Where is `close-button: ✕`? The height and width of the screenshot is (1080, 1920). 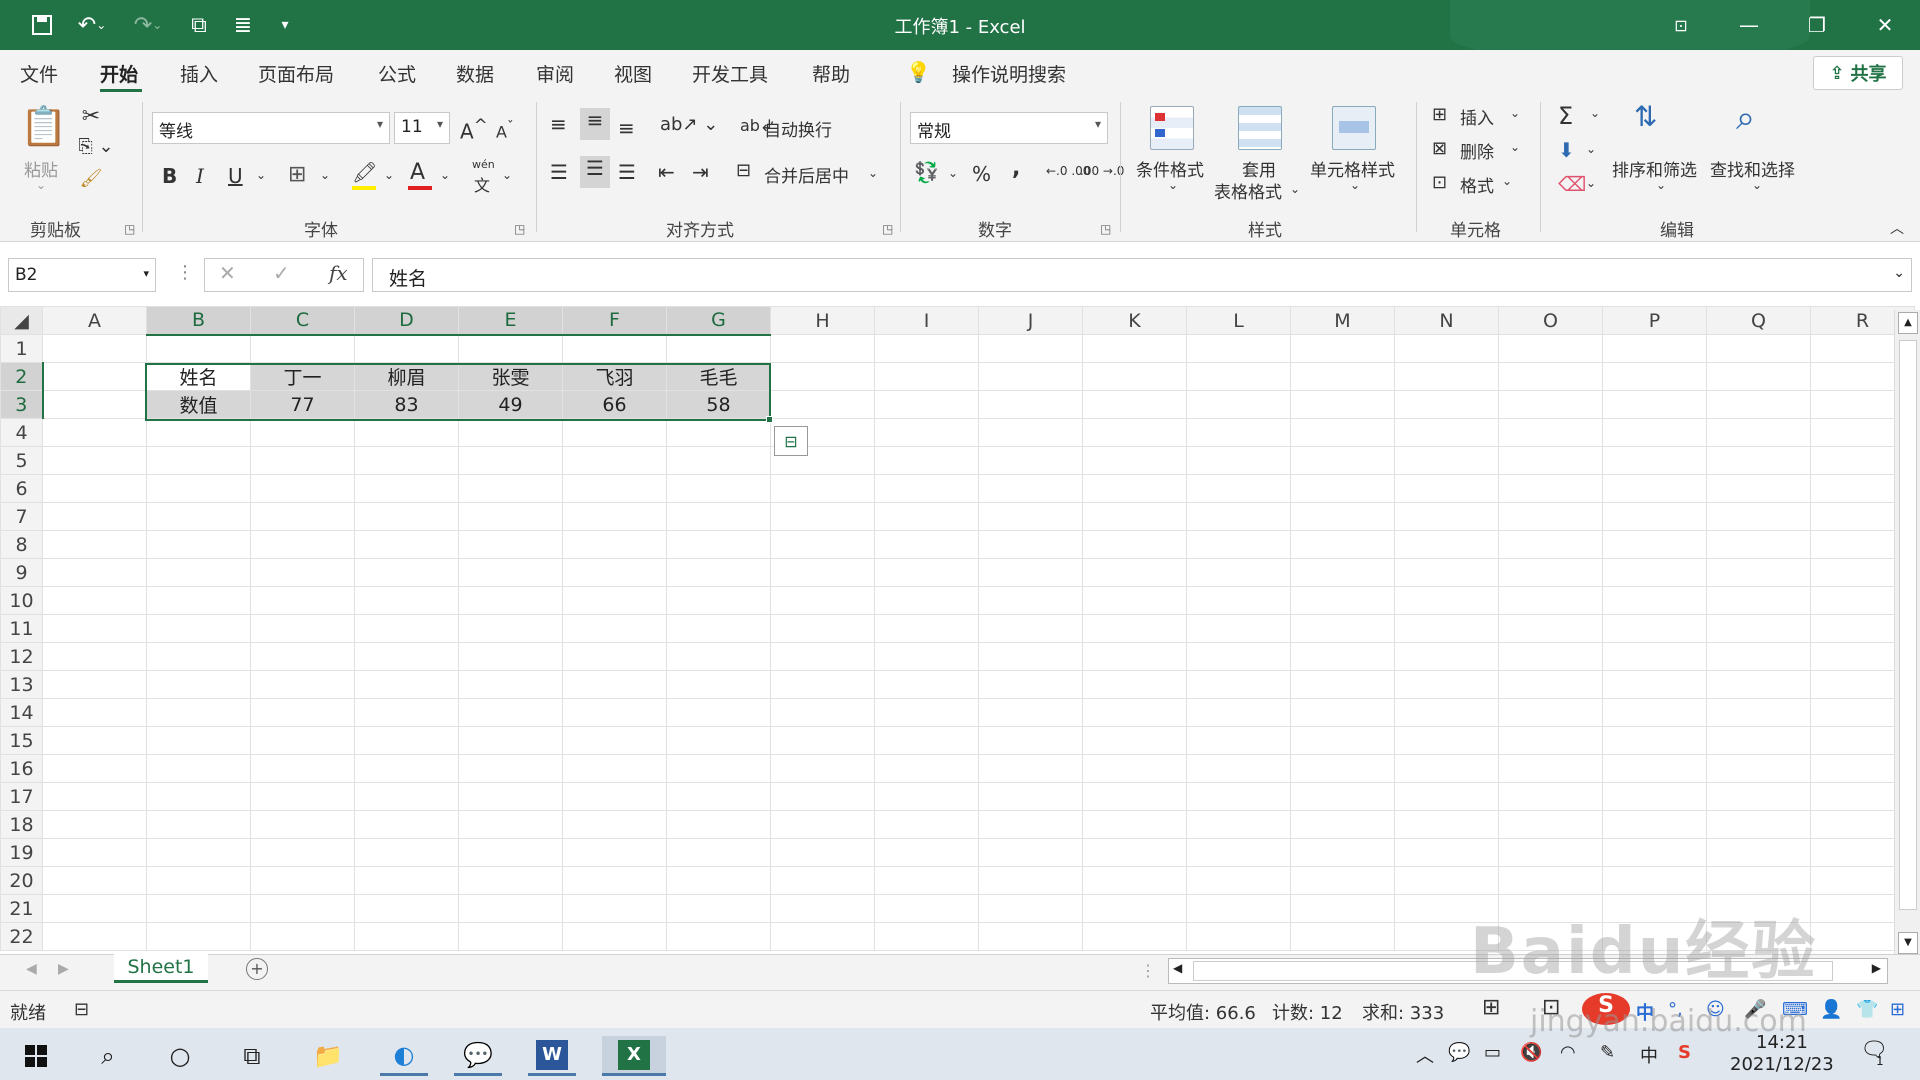
close-button: ✕ is located at coordinates (1885, 25).